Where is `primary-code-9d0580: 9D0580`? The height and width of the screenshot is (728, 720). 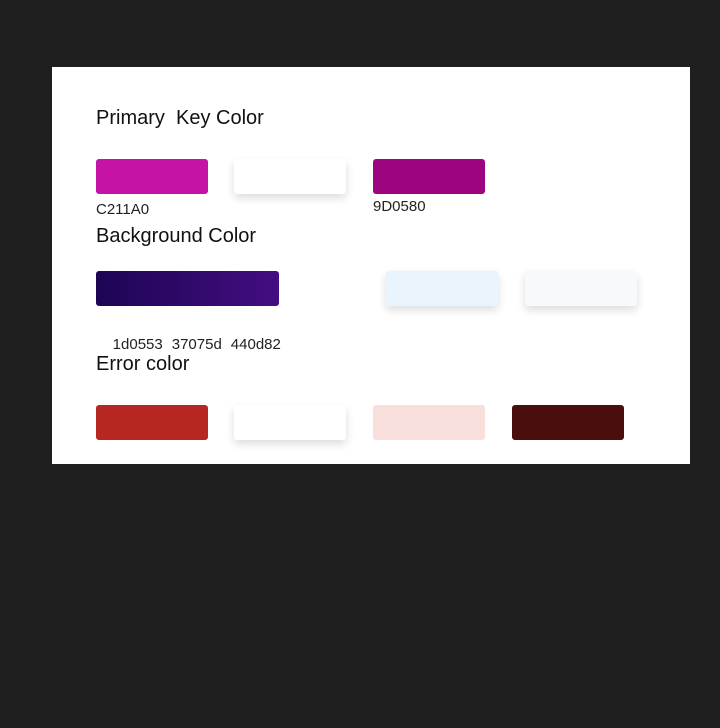 primary-code-9d0580: 9D0580 is located at coordinates (399, 206).